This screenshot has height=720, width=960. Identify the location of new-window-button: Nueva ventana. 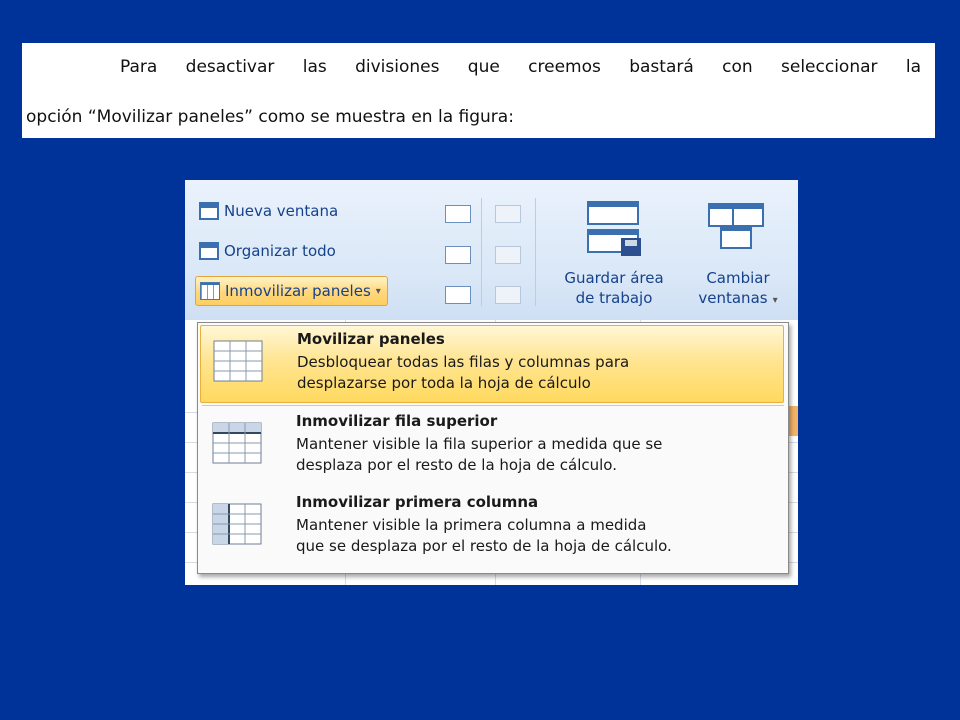
(268, 211).